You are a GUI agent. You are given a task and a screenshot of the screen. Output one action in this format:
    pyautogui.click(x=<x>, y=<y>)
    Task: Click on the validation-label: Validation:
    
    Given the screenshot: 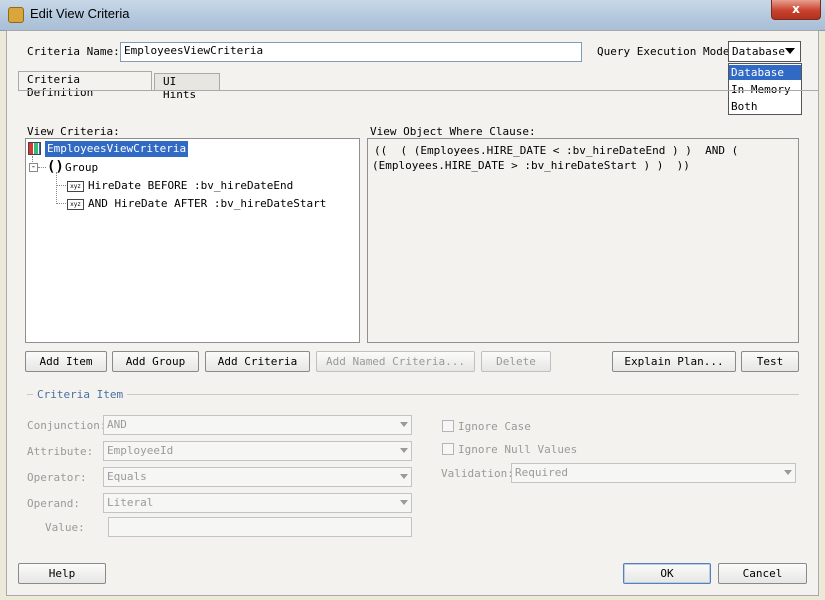 What is the action you would take?
    pyautogui.click(x=477, y=473)
    